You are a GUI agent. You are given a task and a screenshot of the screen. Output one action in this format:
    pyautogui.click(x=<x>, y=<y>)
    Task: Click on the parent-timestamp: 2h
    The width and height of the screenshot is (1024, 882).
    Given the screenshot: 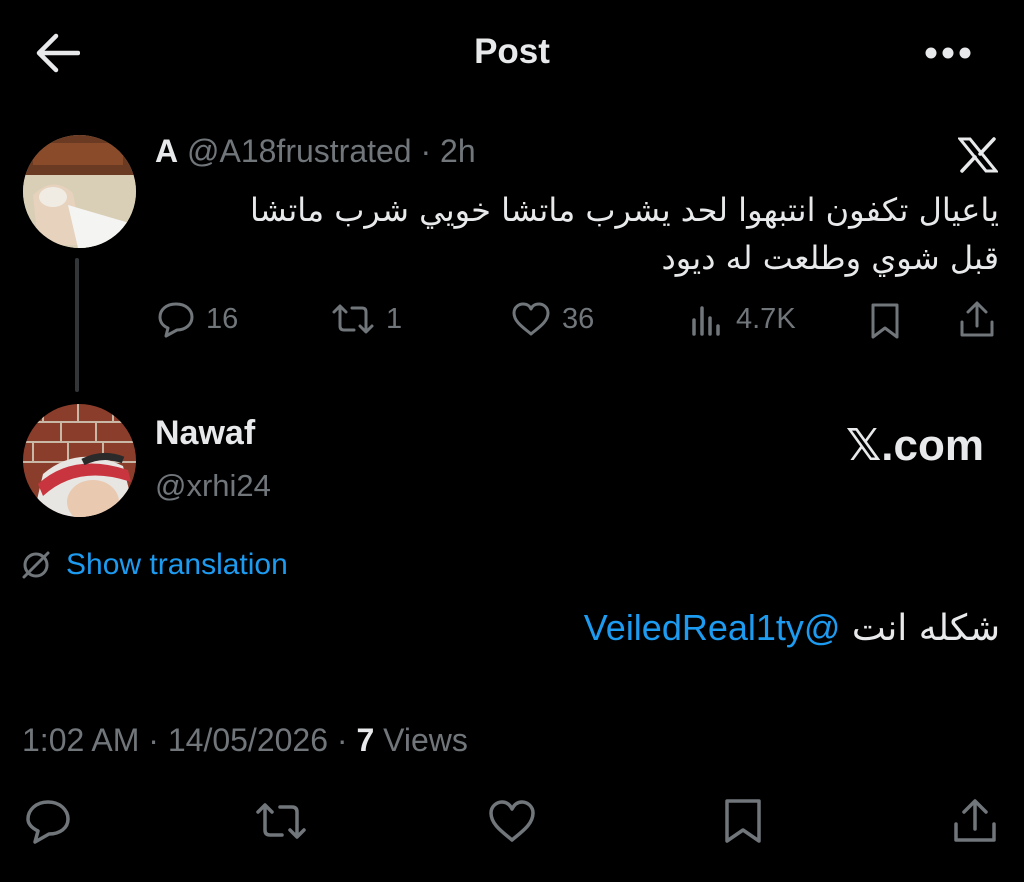 What is the action you would take?
    pyautogui.click(x=458, y=151)
    